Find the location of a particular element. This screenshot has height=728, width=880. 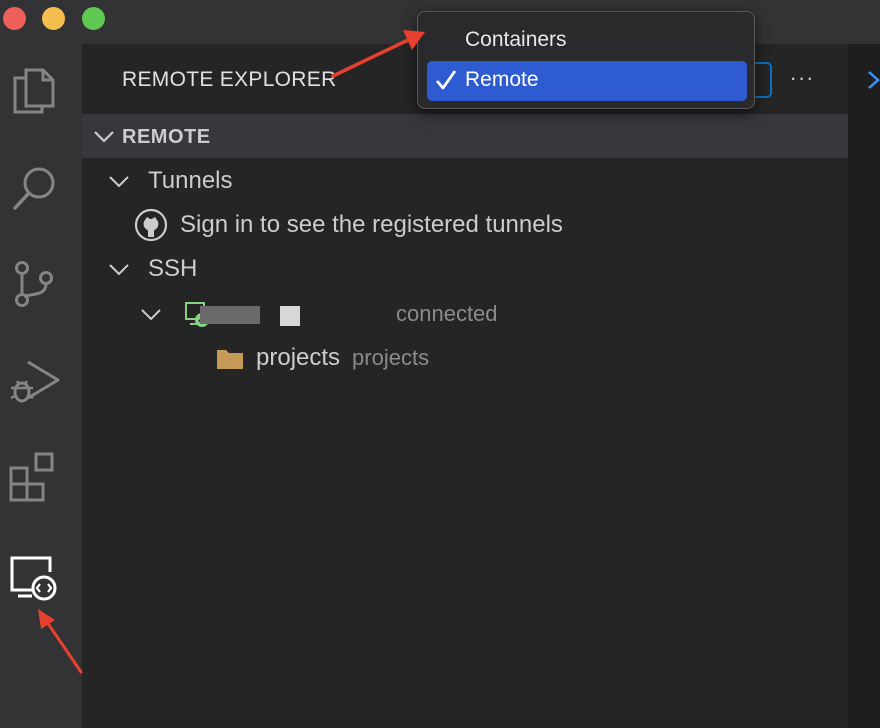

remote-section-header: REMOTE is located at coordinates (465, 136).